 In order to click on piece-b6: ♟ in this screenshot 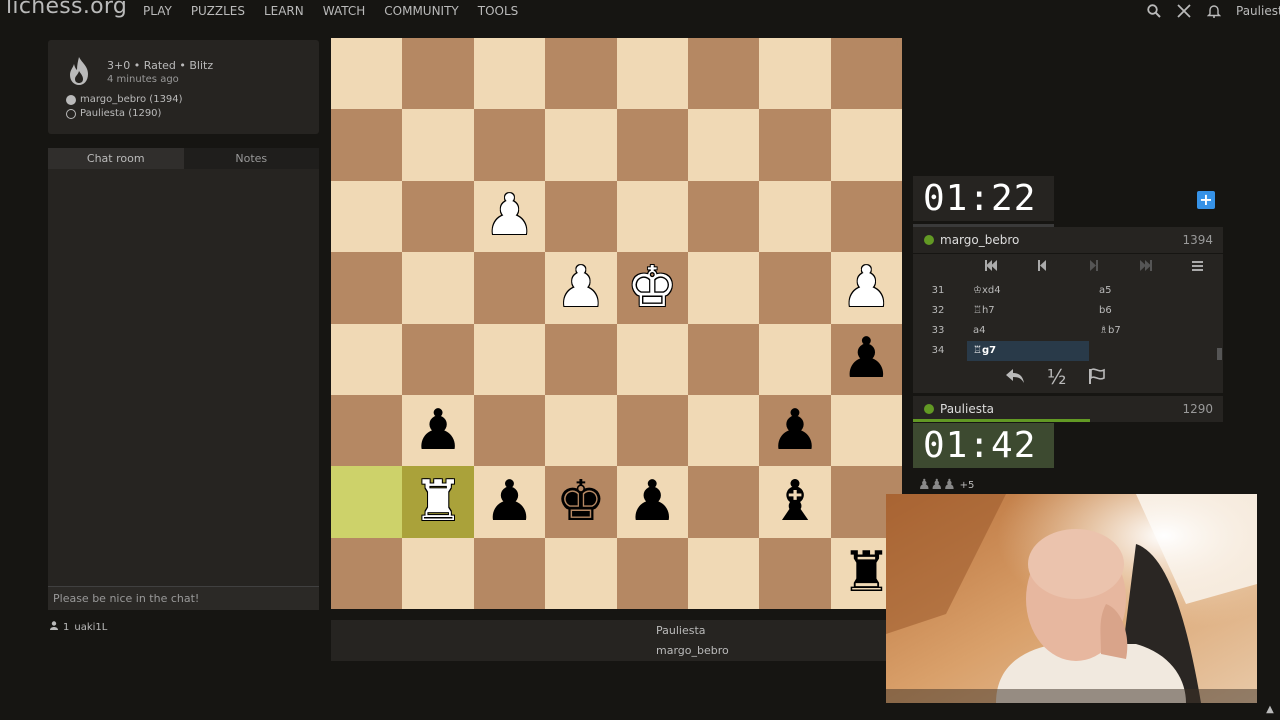, I will do `click(794, 430)`.